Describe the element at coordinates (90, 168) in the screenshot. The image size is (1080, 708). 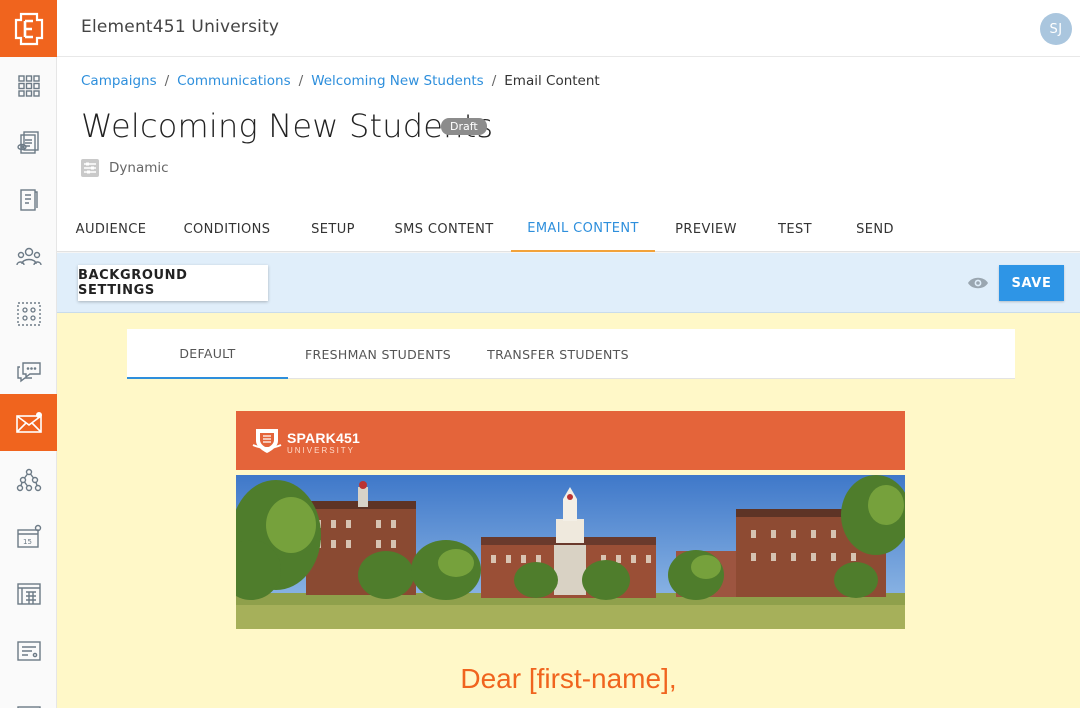
I see `dynamic-type-icon` at that location.